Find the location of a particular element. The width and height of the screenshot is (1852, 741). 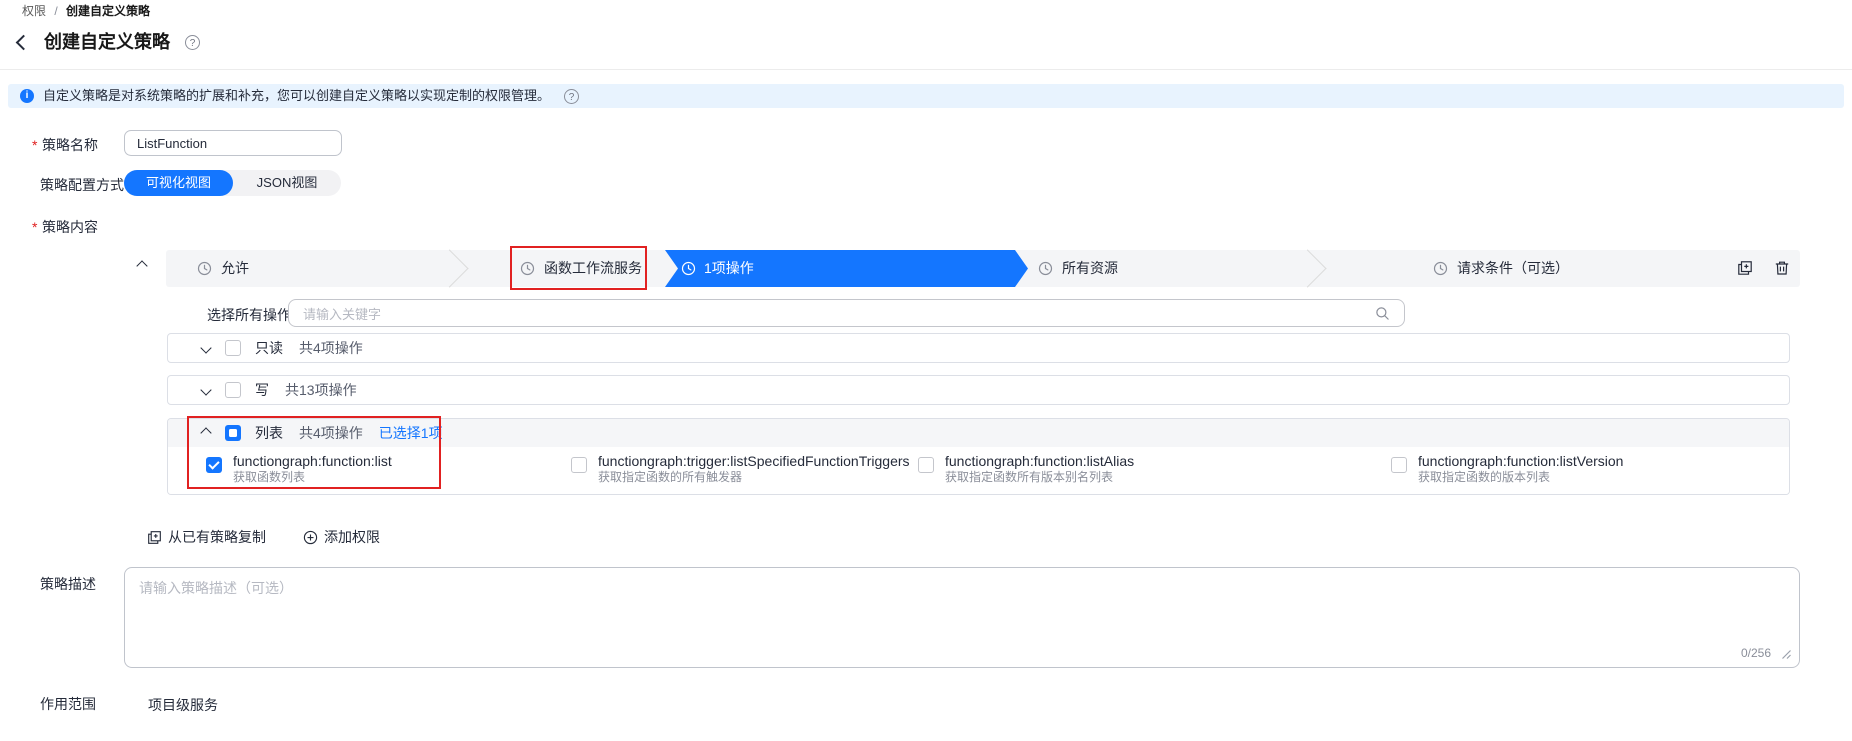

select-all-operations-label: 选择所有操作 is located at coordinates (249, 315).